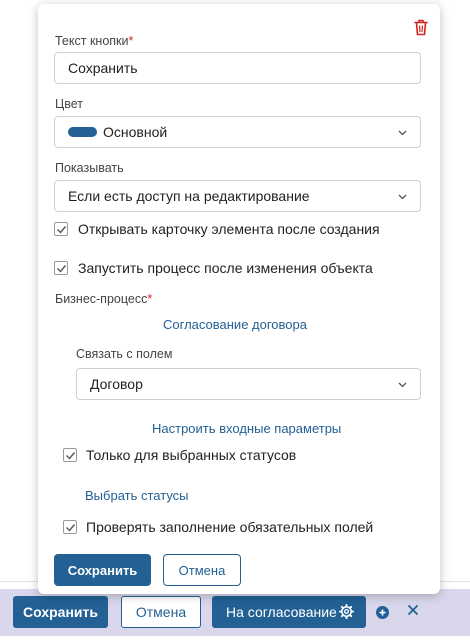 This screenshot has height=643, width=470. I want to click on color-select: Основной, so click(237, 132).